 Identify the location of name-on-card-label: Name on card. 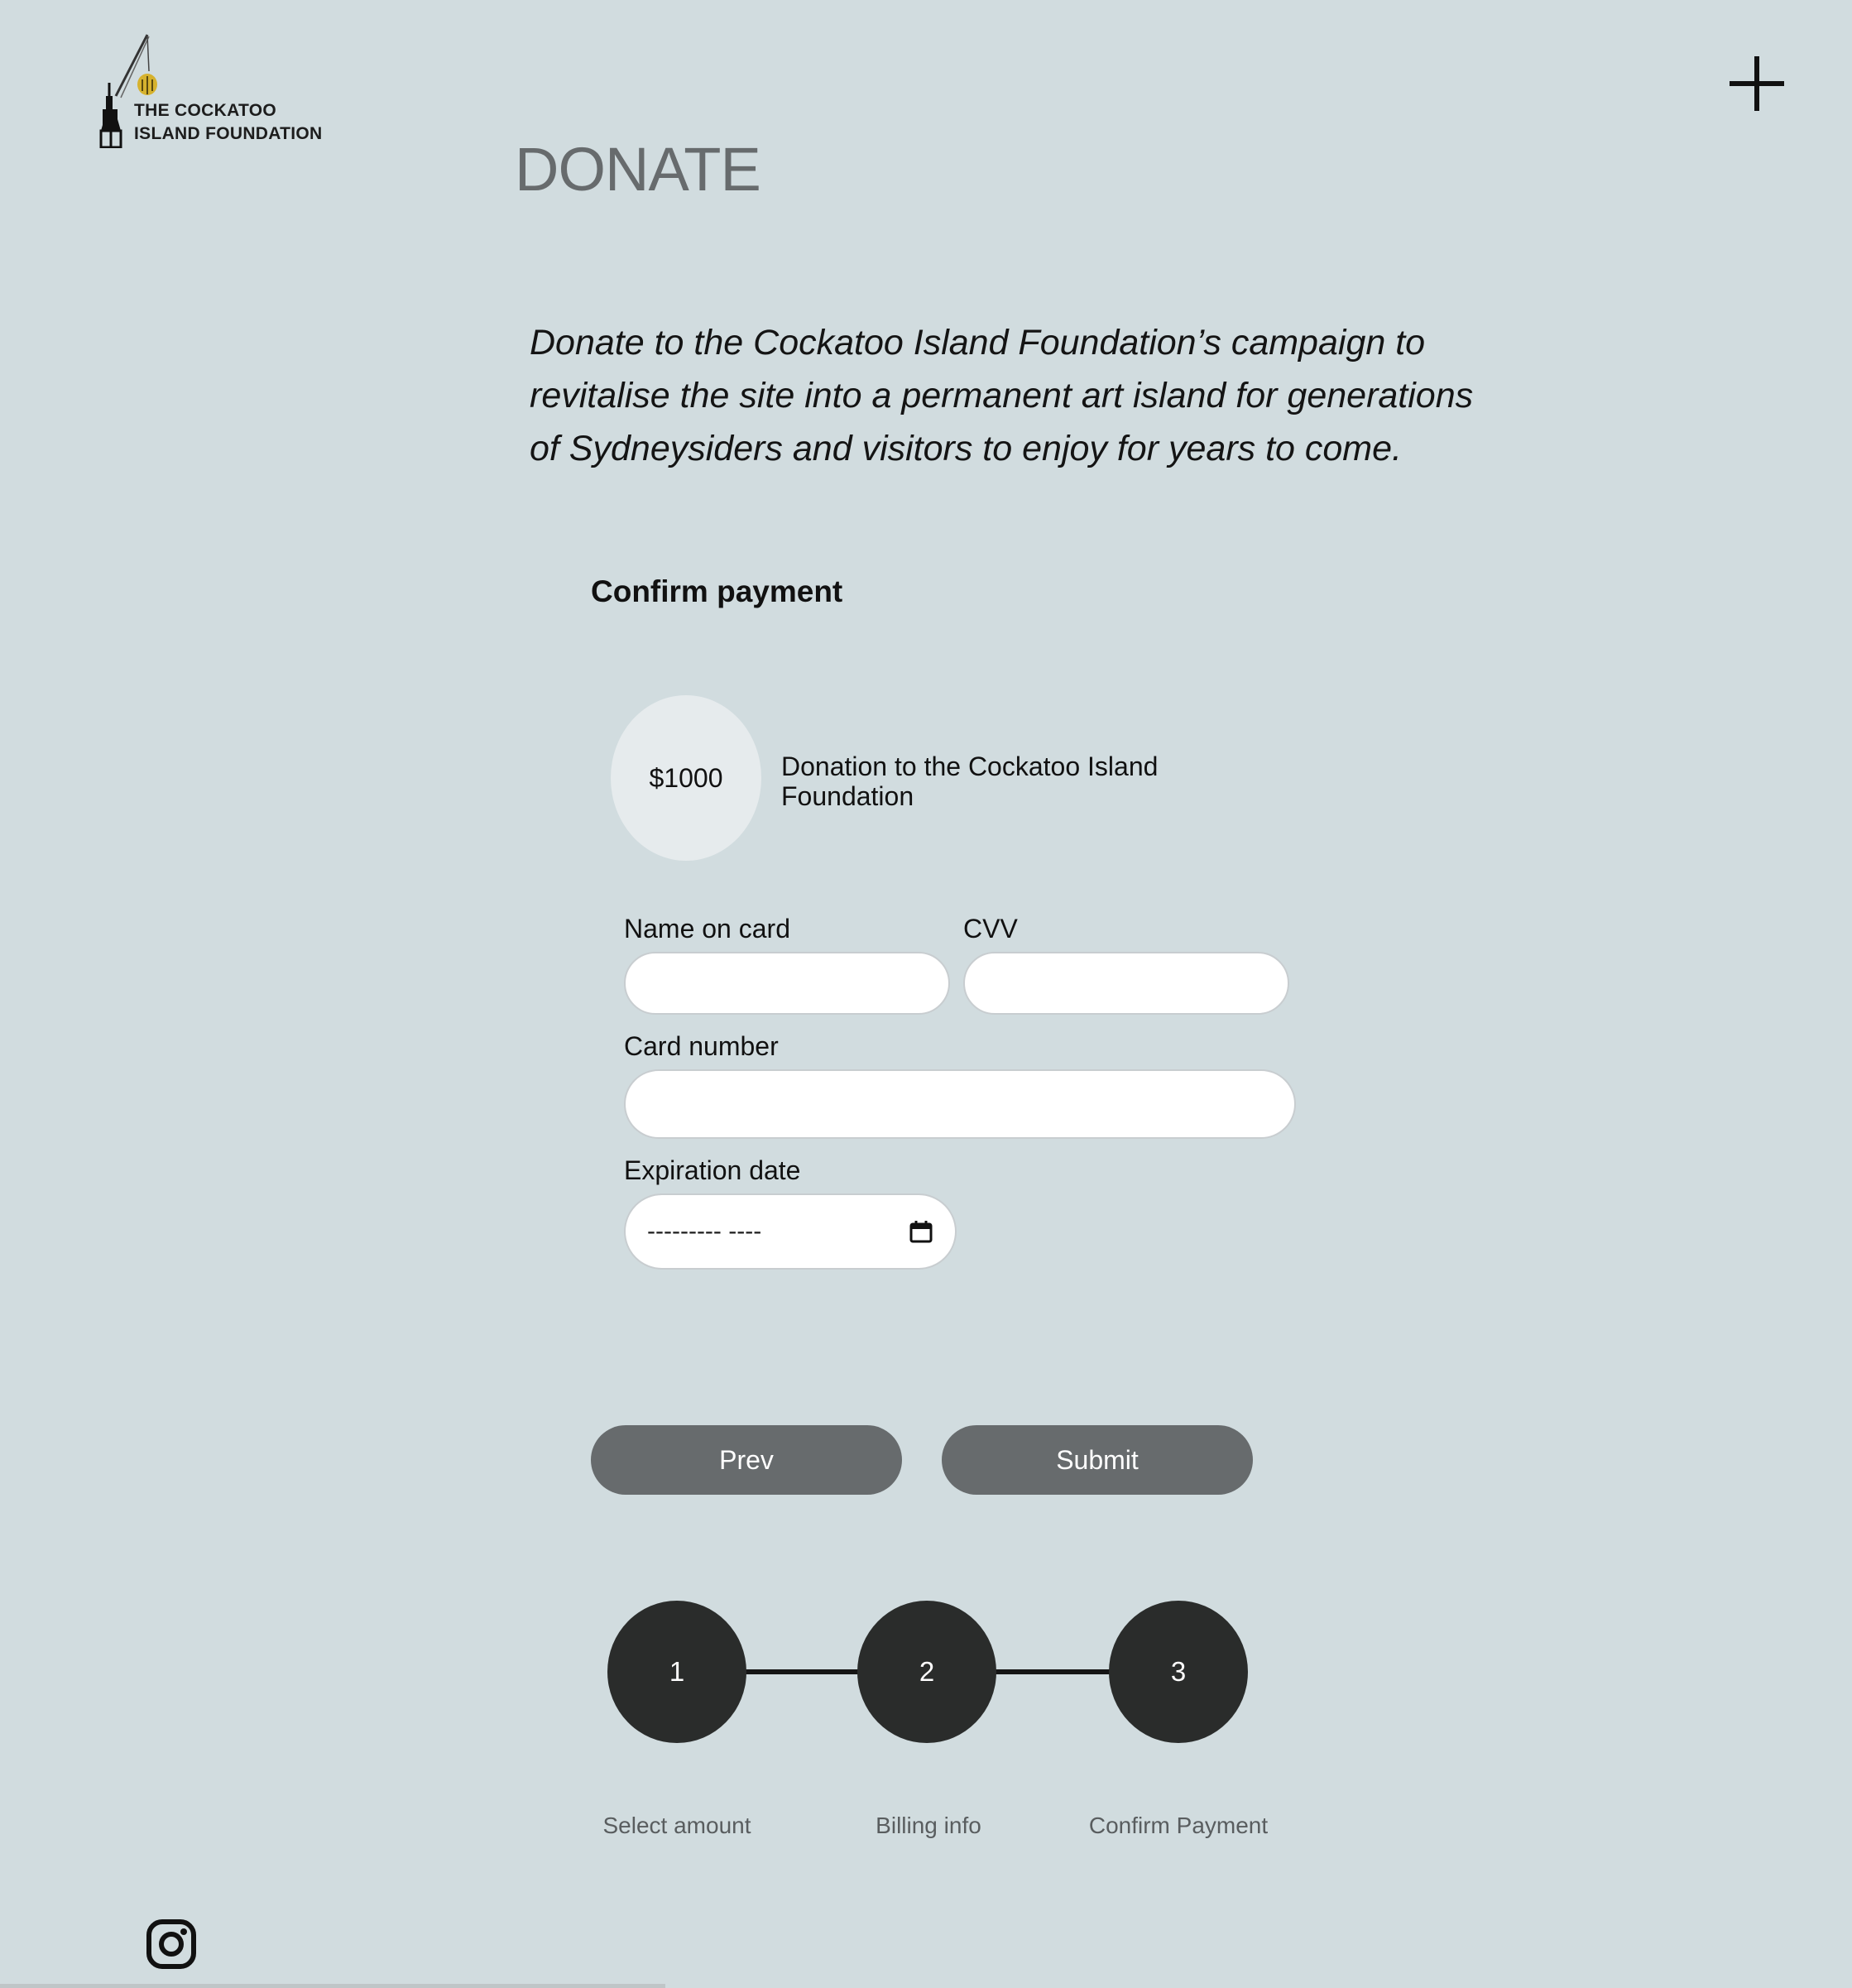
(707, 929).